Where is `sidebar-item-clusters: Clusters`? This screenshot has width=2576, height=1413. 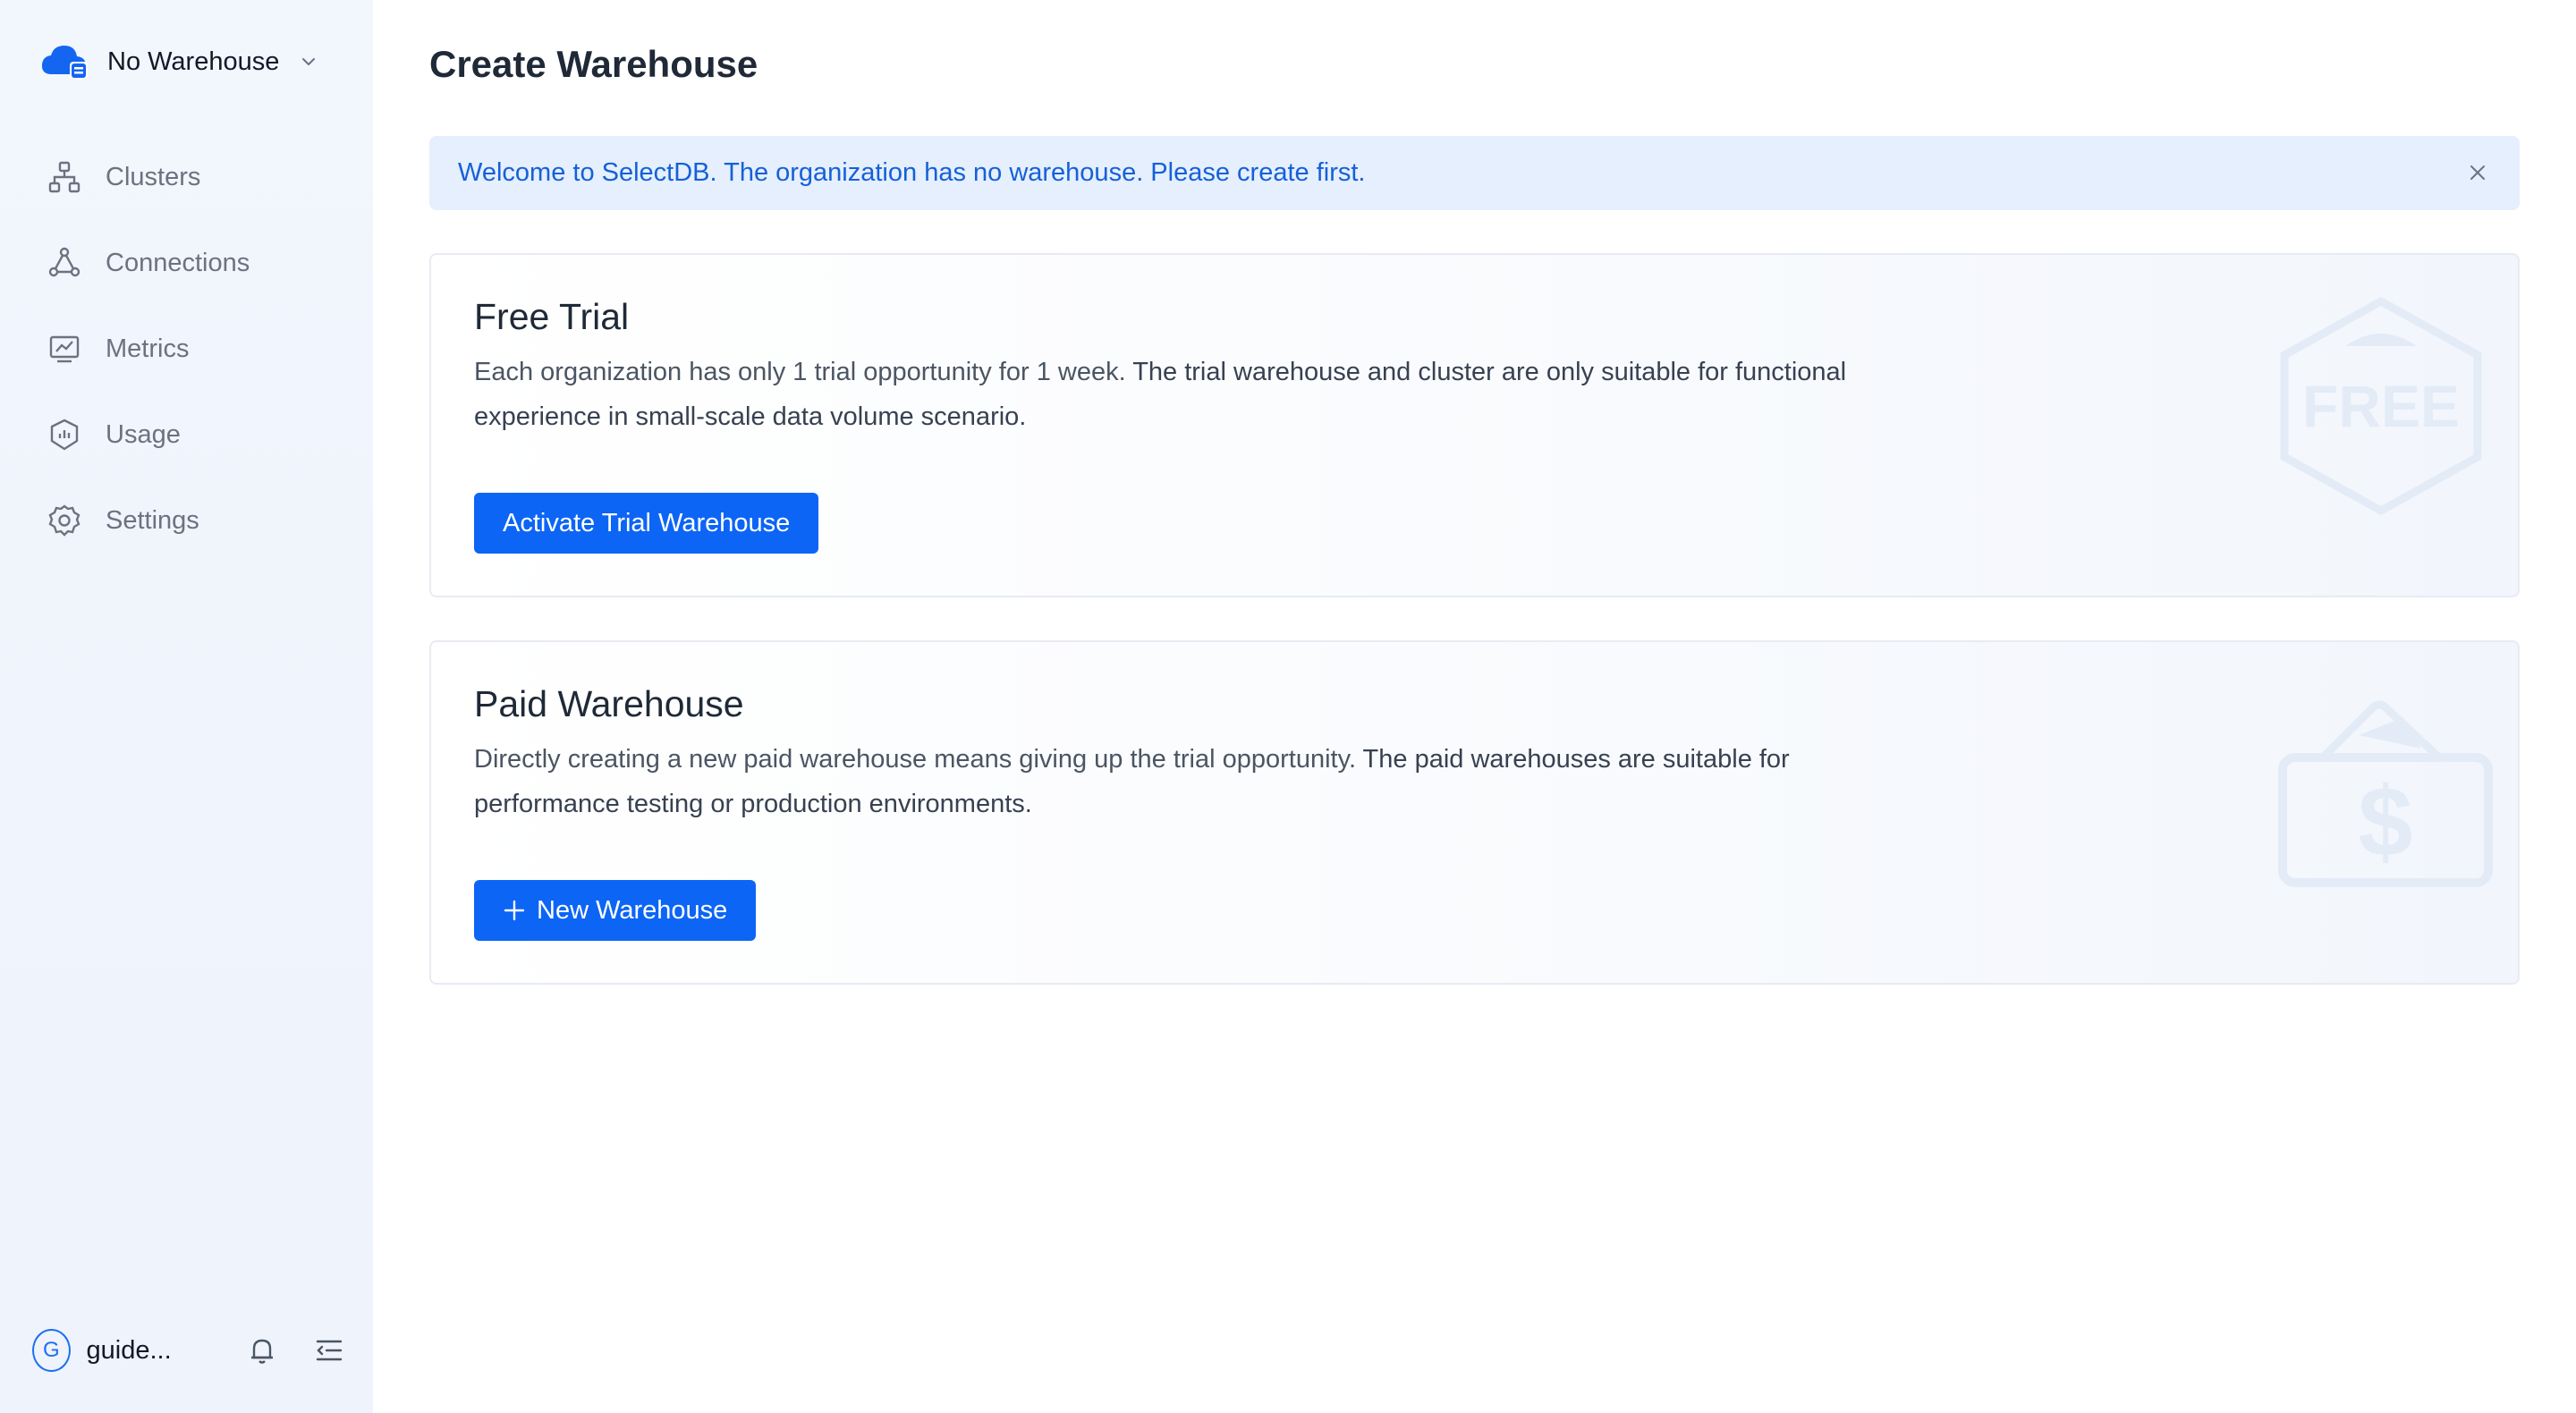 sidebar-item-clusters: Clusters is located at coordinates (148, 177).